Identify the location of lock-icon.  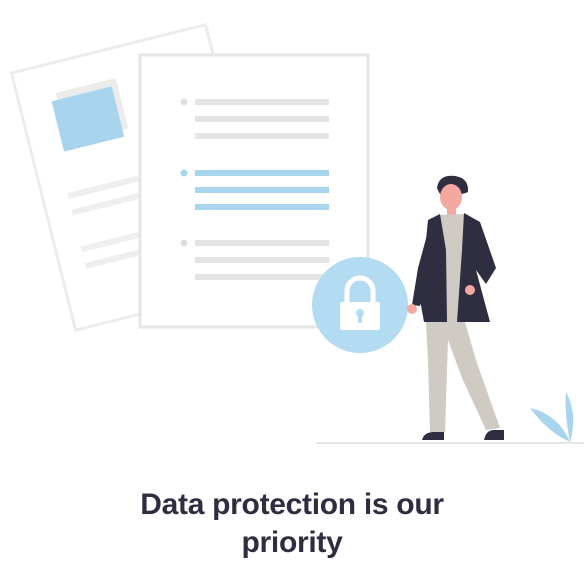
(360, 305).